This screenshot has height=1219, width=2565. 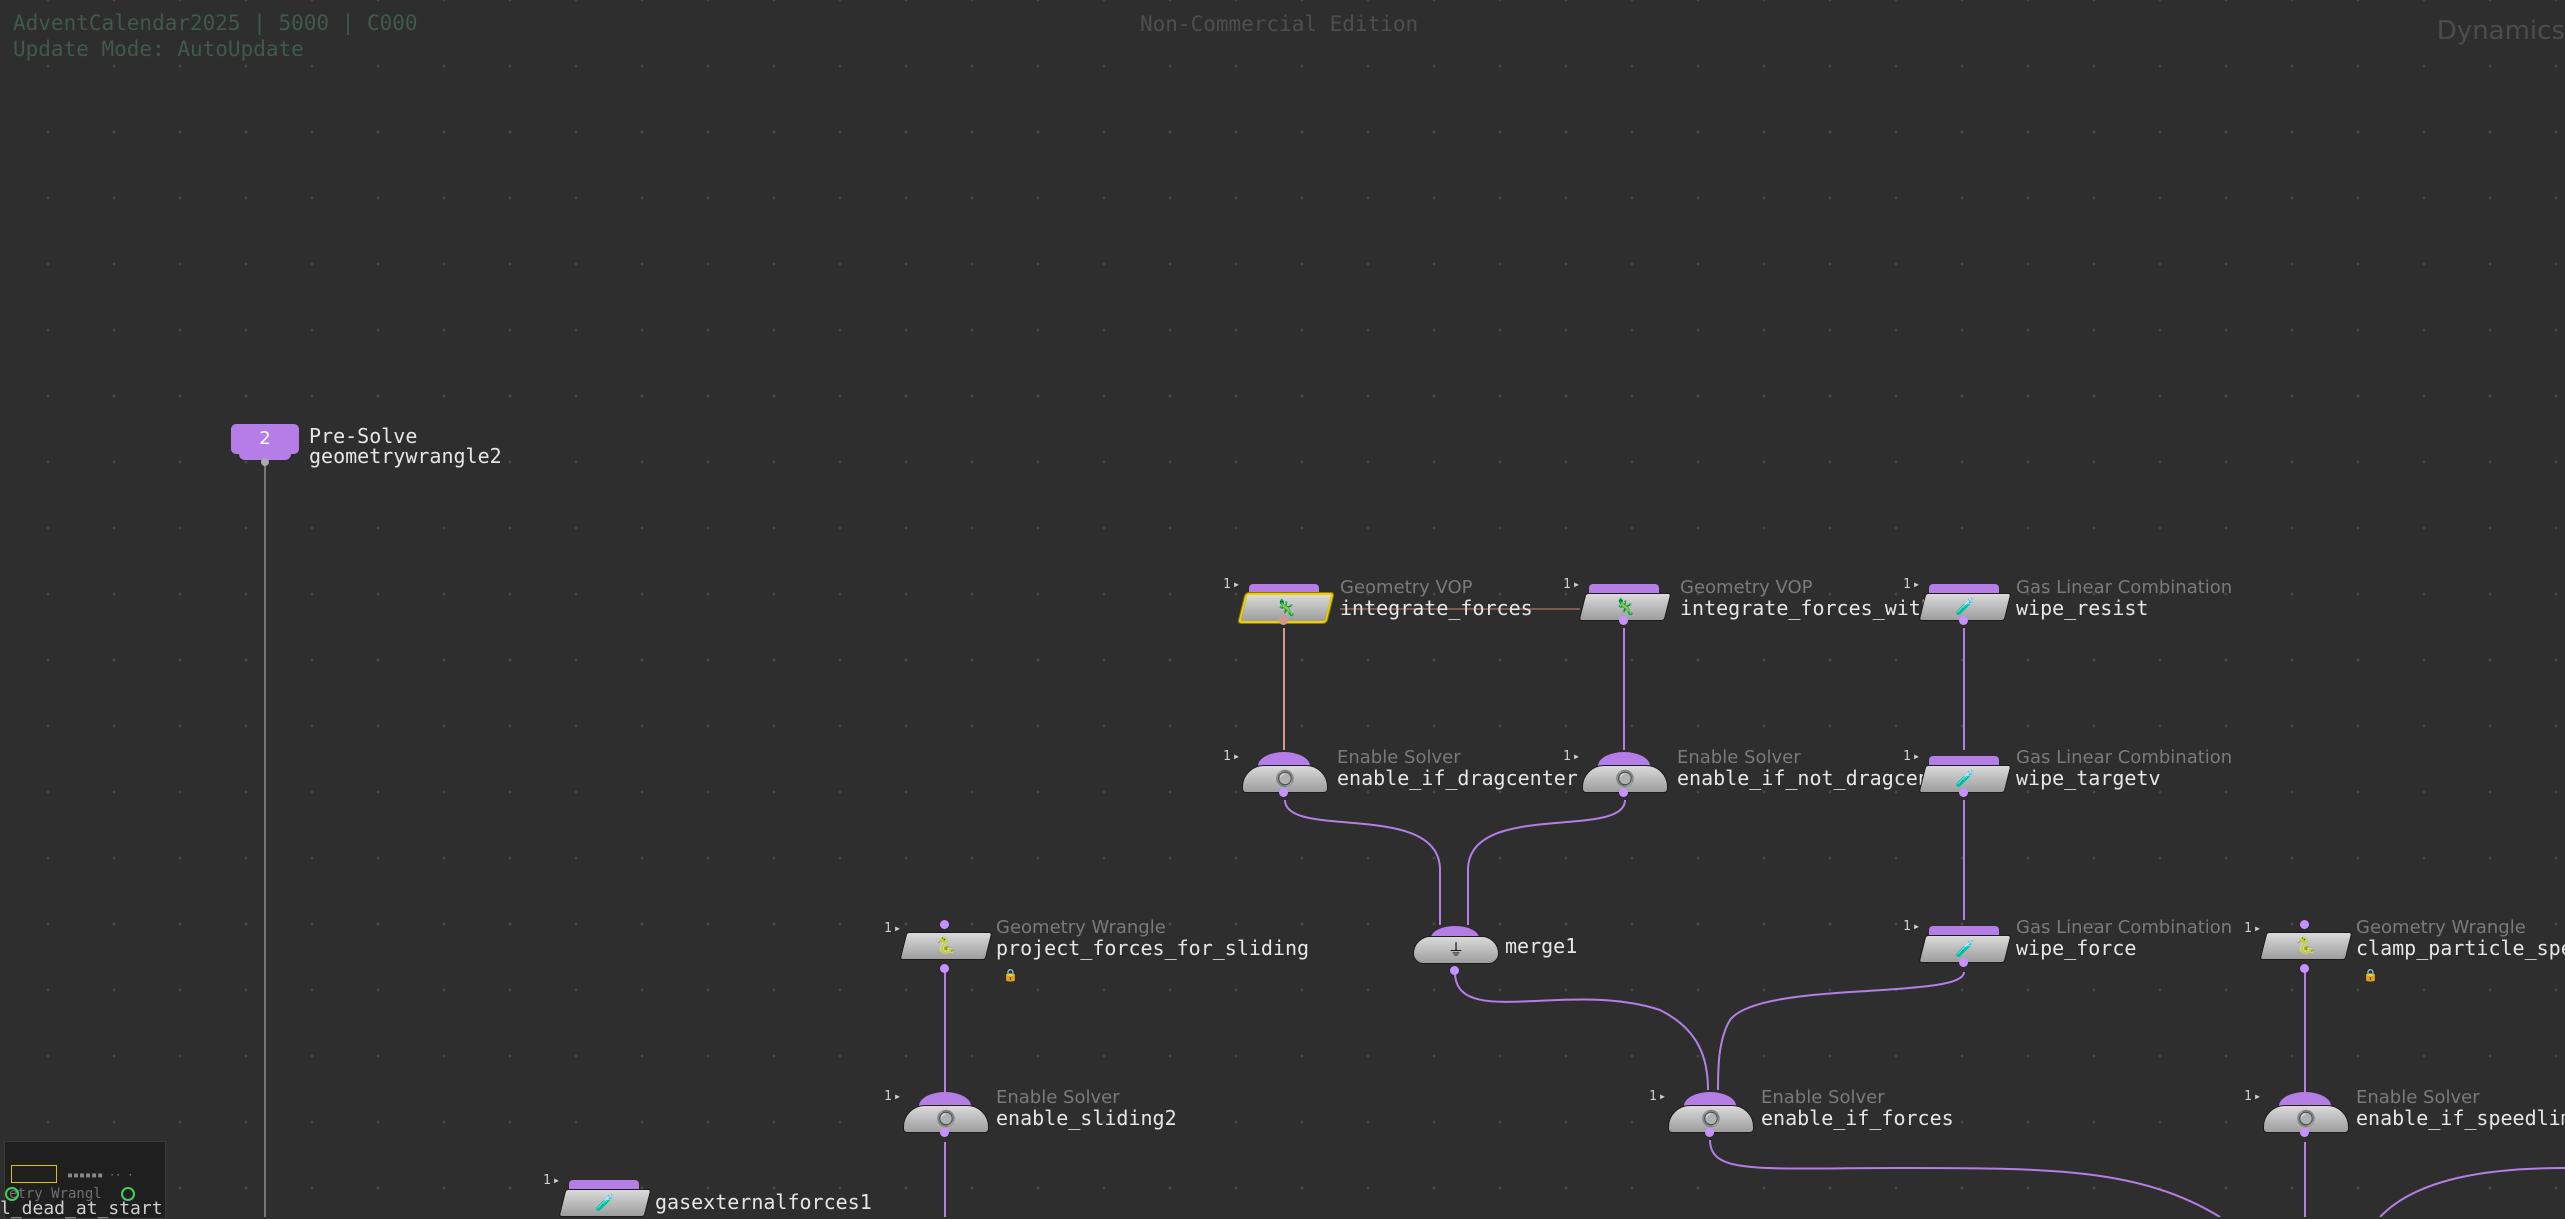 I want to click on wire-speedlim-side, so click(x=2472, y=1192).